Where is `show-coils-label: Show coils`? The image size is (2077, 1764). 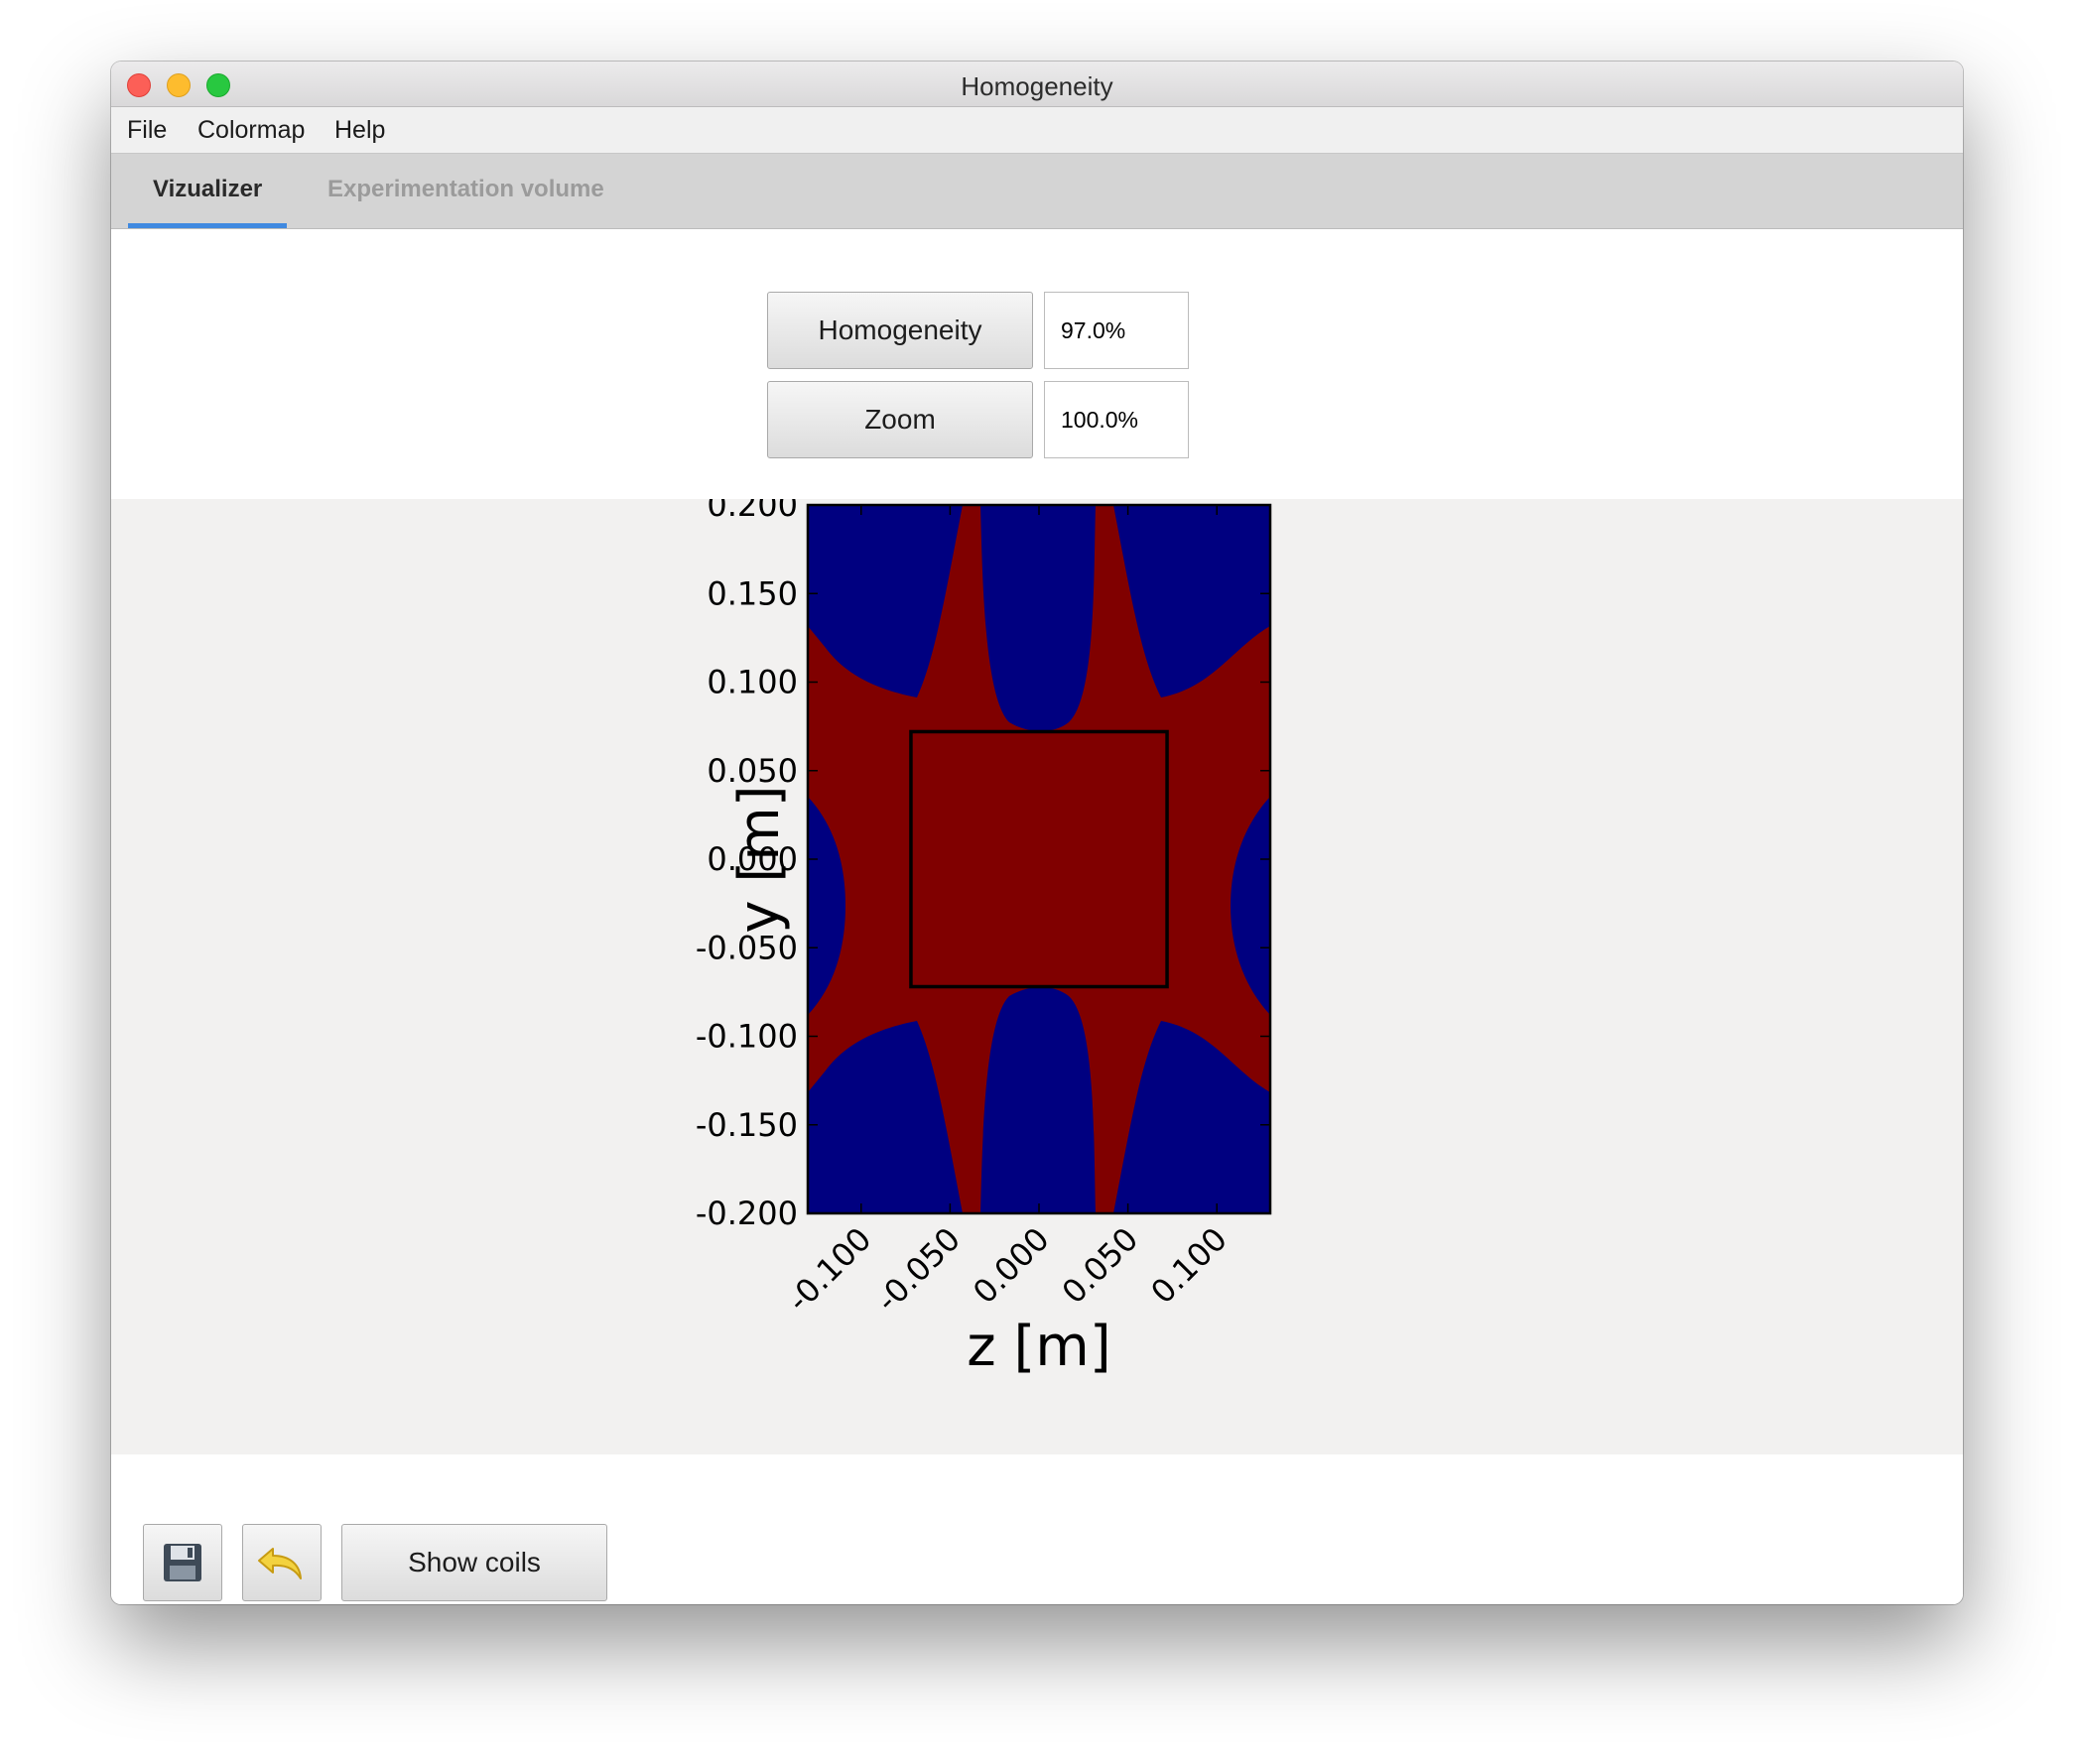 show-coils-label: Show coils is located at coordinates (474, 1562).